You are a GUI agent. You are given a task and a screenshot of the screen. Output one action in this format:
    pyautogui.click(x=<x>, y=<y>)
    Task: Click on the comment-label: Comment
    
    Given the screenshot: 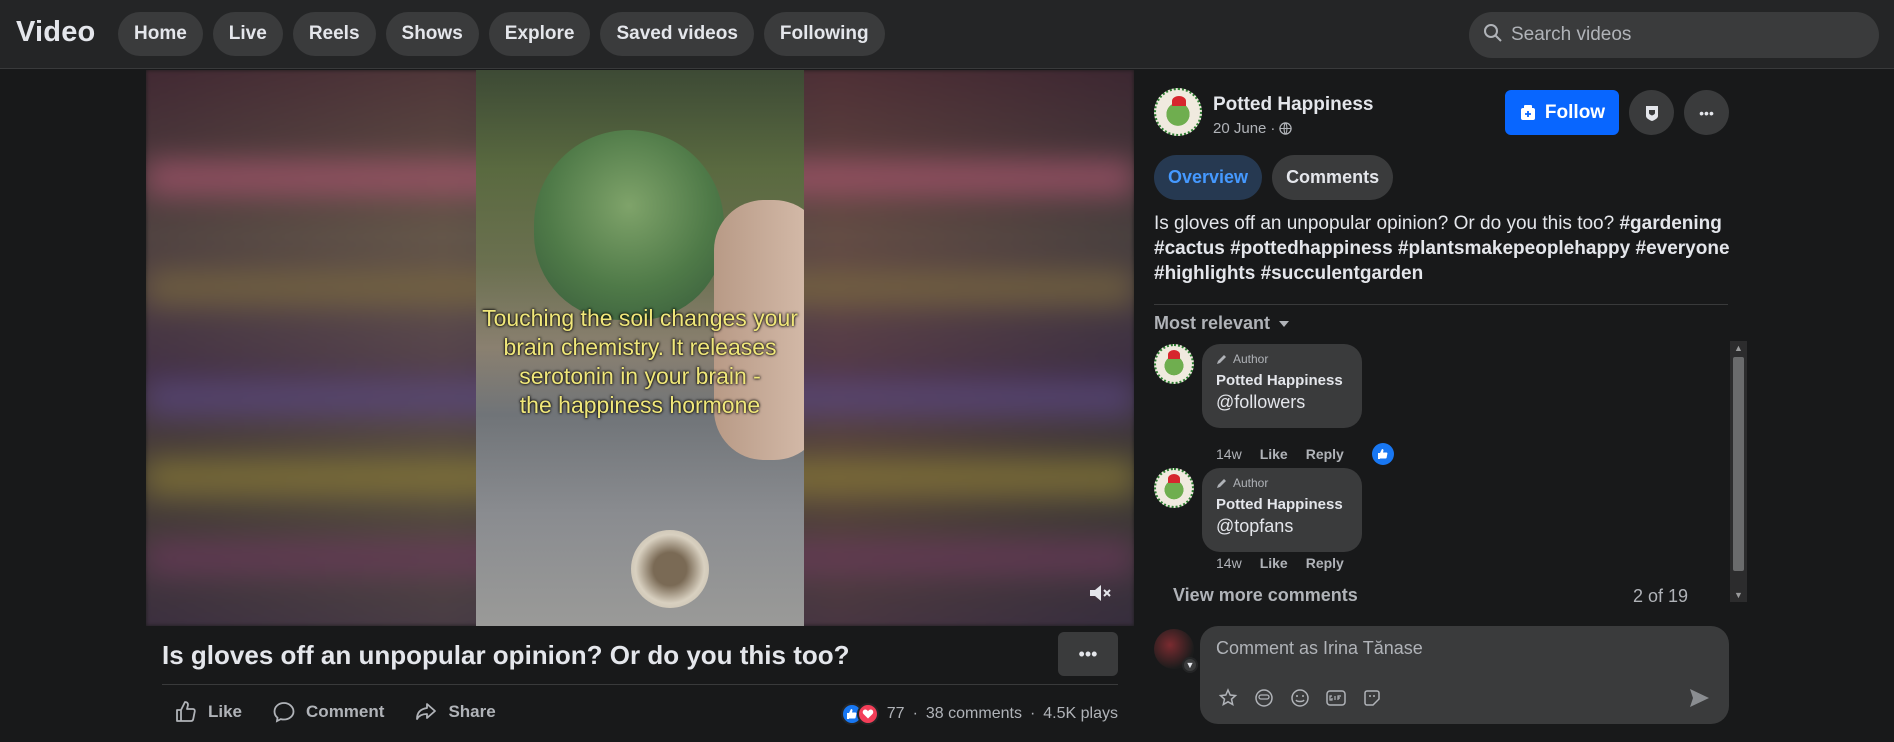 What is the action you would take?
    pyautogui.click(x=345, y=711)
    